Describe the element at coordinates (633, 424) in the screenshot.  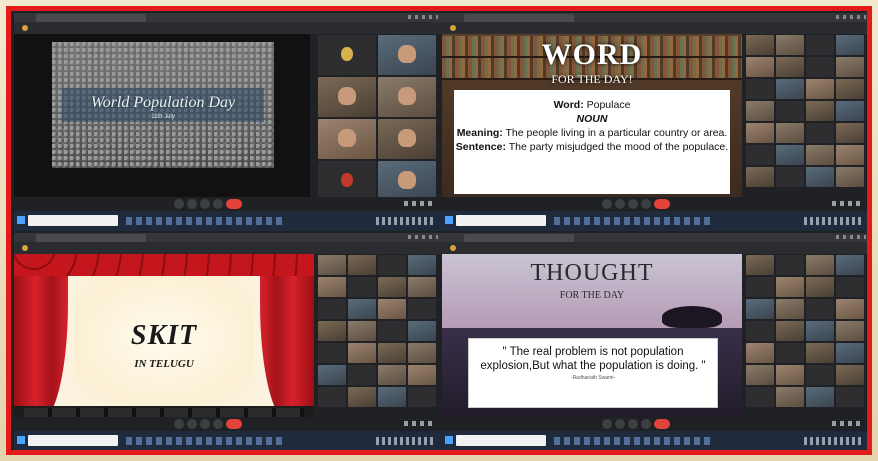
I see `present-icon` at that location.